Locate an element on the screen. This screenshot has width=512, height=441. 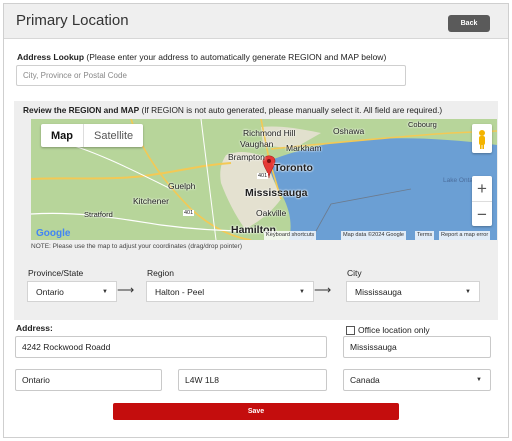
region-label: Region is located at coordinates (160, 273).